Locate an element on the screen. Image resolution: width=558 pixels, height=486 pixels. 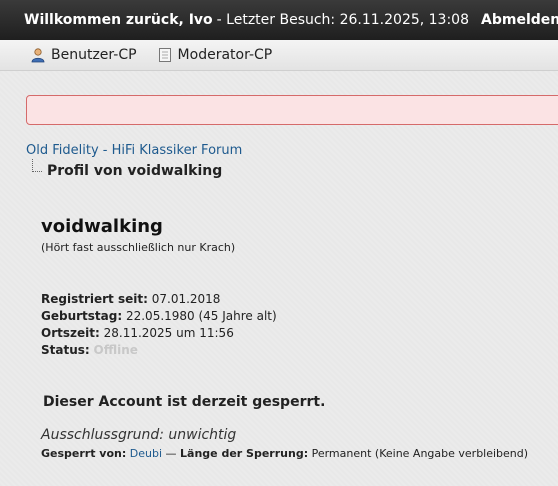
registered-label: Registriert seit: is located at coordinates (94, 299).